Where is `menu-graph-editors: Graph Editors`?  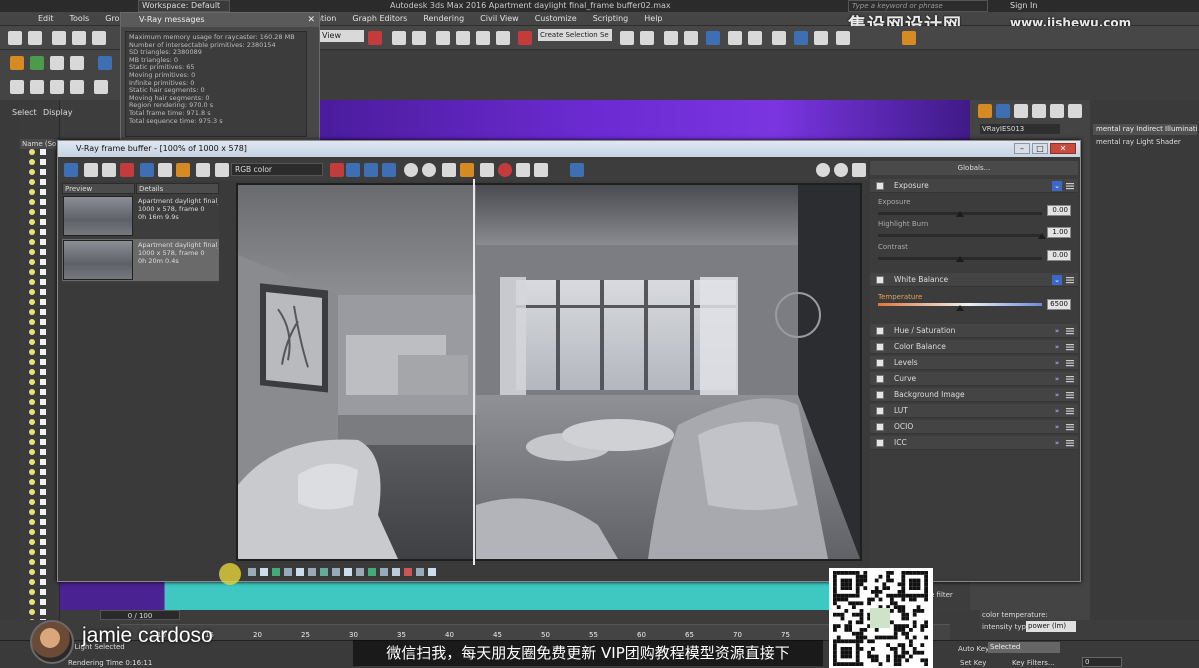 menu-graph-editors: Graph Editors is located at coordinates (379, 18).